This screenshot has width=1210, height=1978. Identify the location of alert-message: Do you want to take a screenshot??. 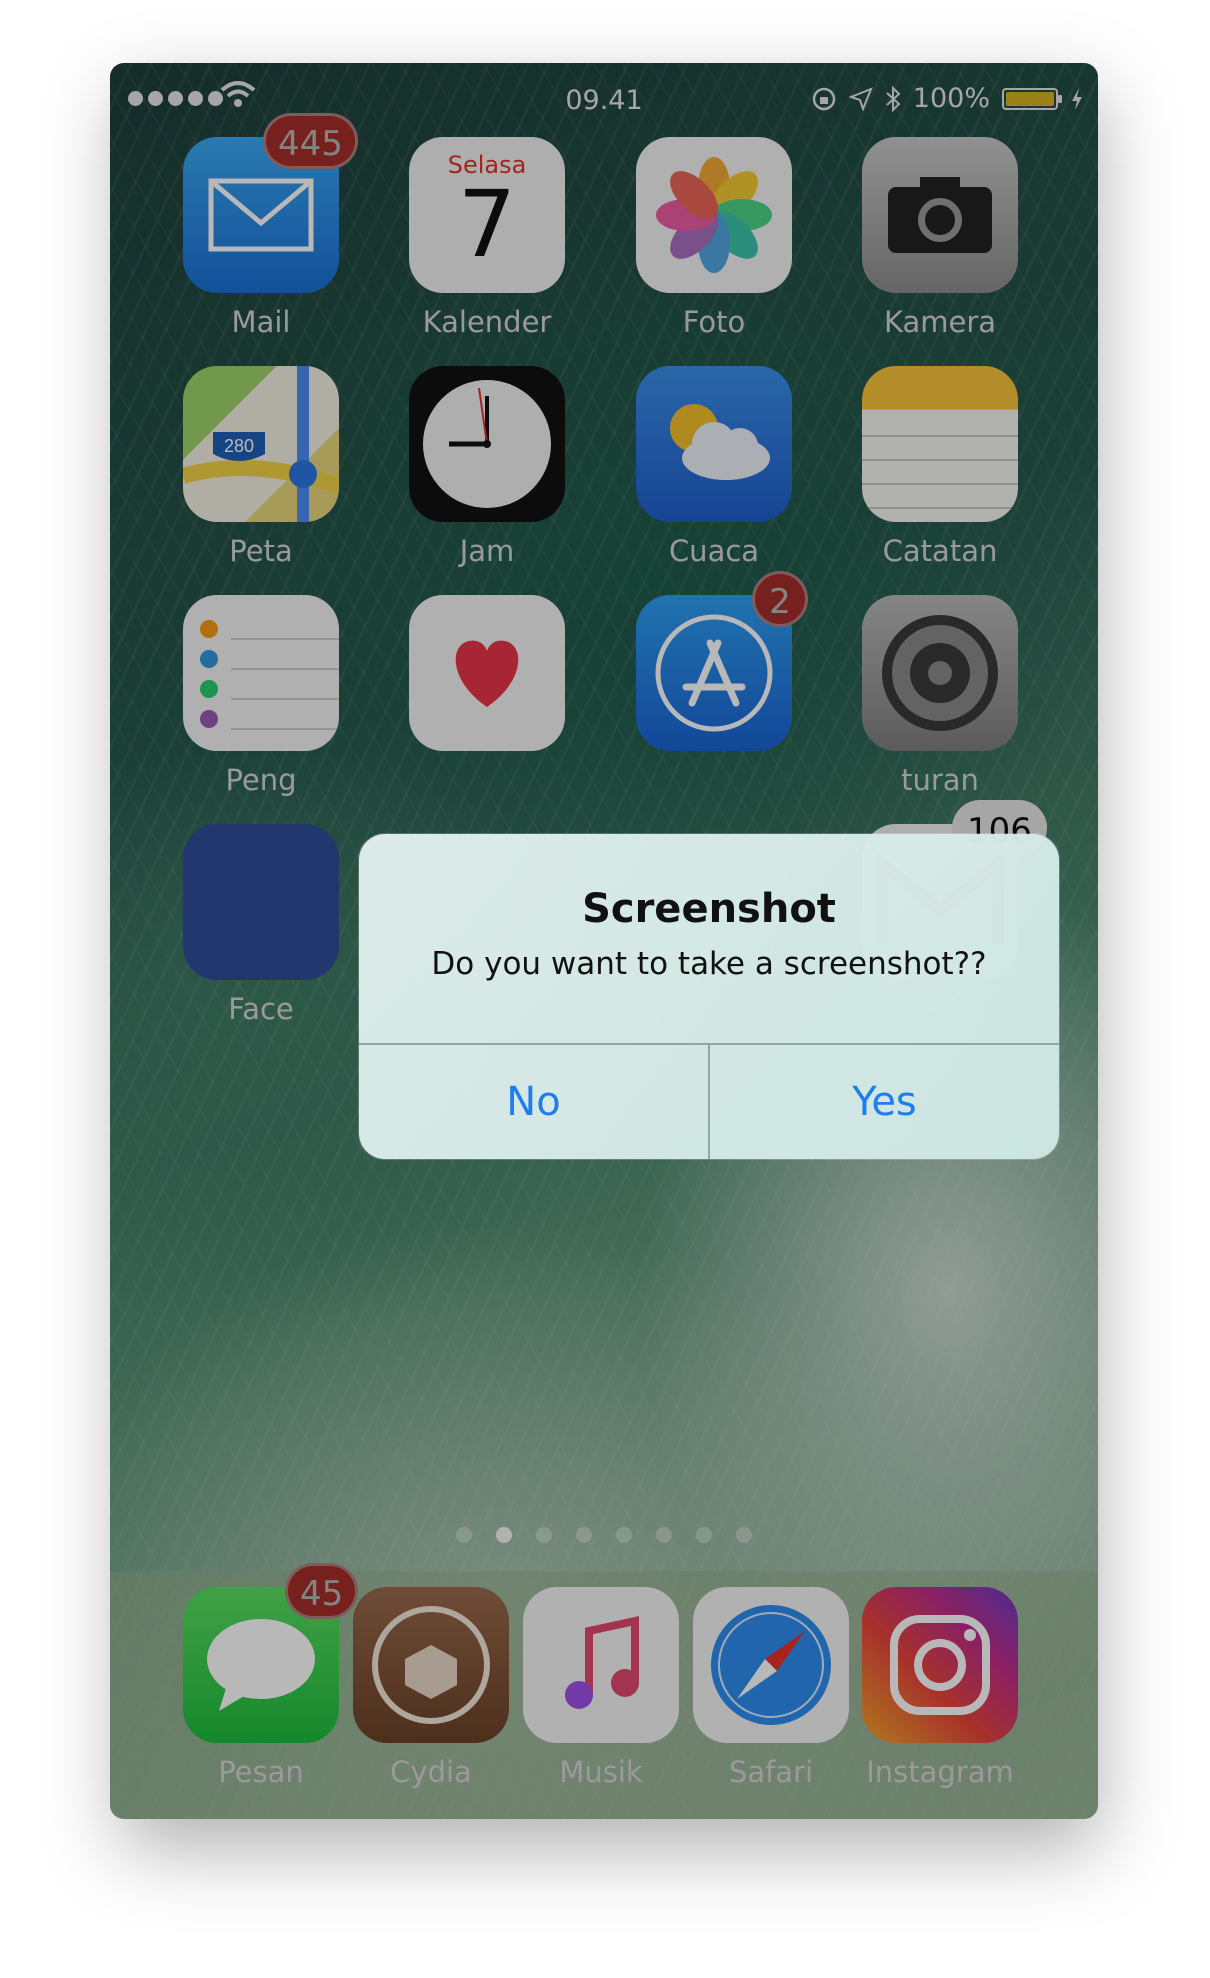
(709, 964).